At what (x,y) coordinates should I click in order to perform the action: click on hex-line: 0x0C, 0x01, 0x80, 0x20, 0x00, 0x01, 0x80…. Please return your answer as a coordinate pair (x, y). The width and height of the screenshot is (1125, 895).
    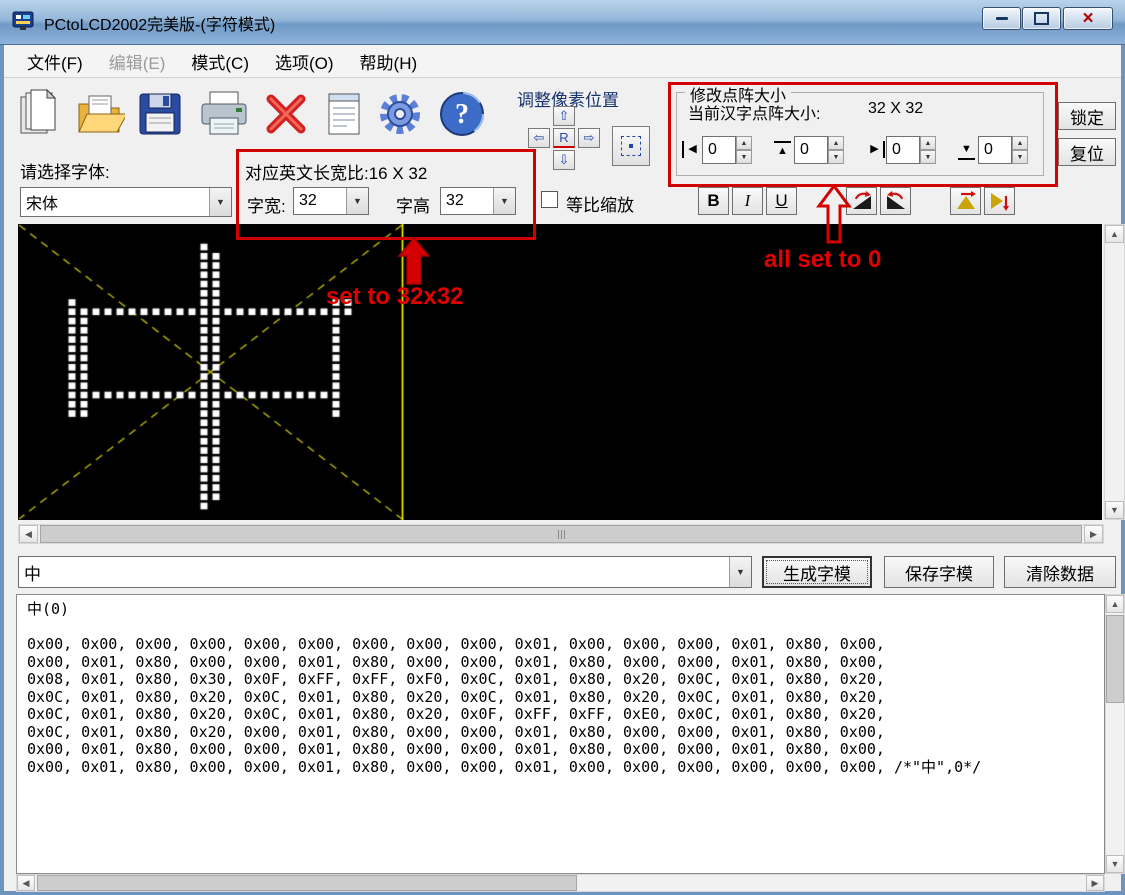
    Looking at the image, I should click on (456, 731).